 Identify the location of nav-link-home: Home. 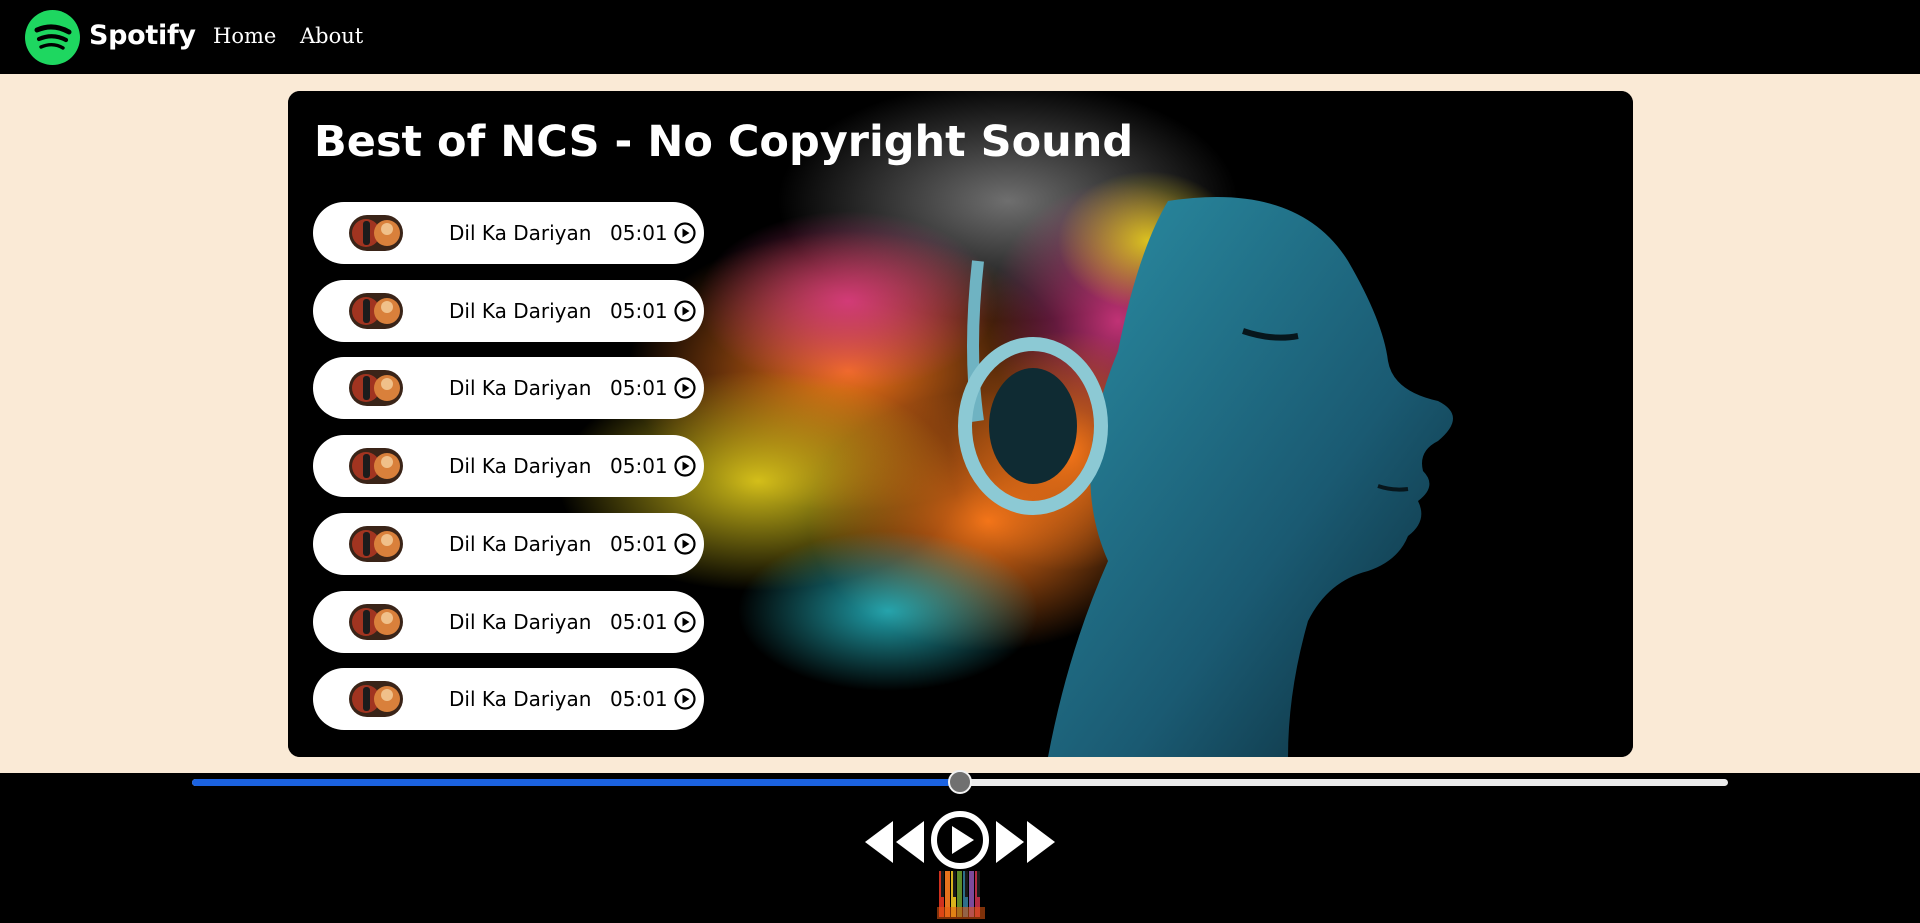
(244, 36).